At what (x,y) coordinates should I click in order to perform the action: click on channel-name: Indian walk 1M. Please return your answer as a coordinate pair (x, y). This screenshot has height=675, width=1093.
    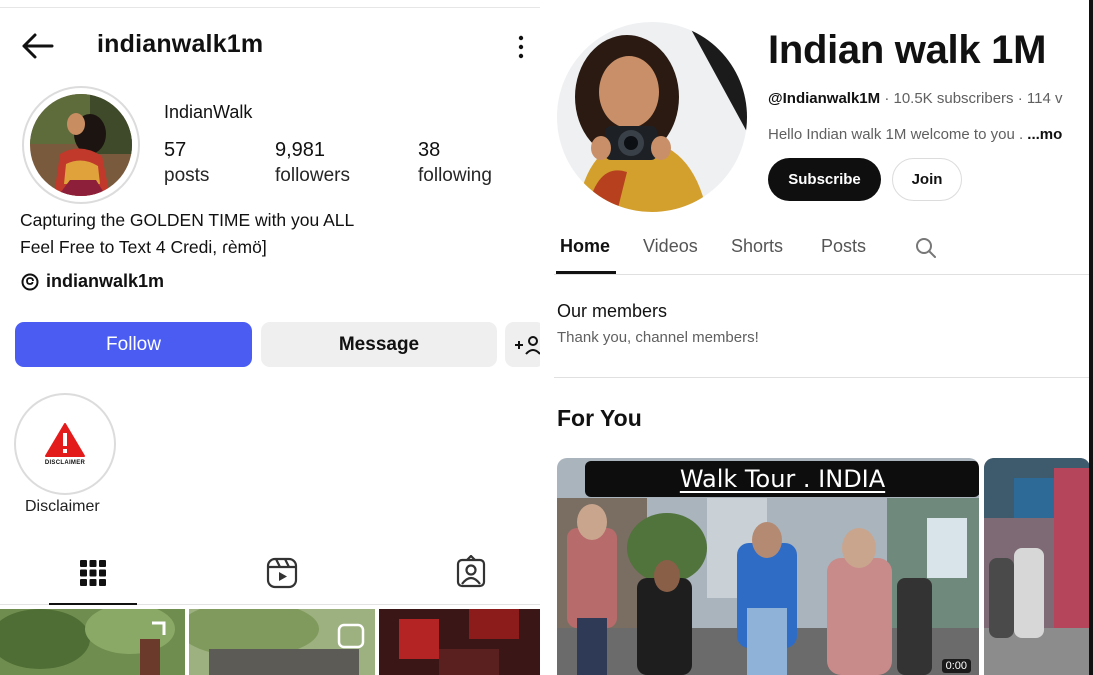
    Looking at the image, I should click on (907, 50).